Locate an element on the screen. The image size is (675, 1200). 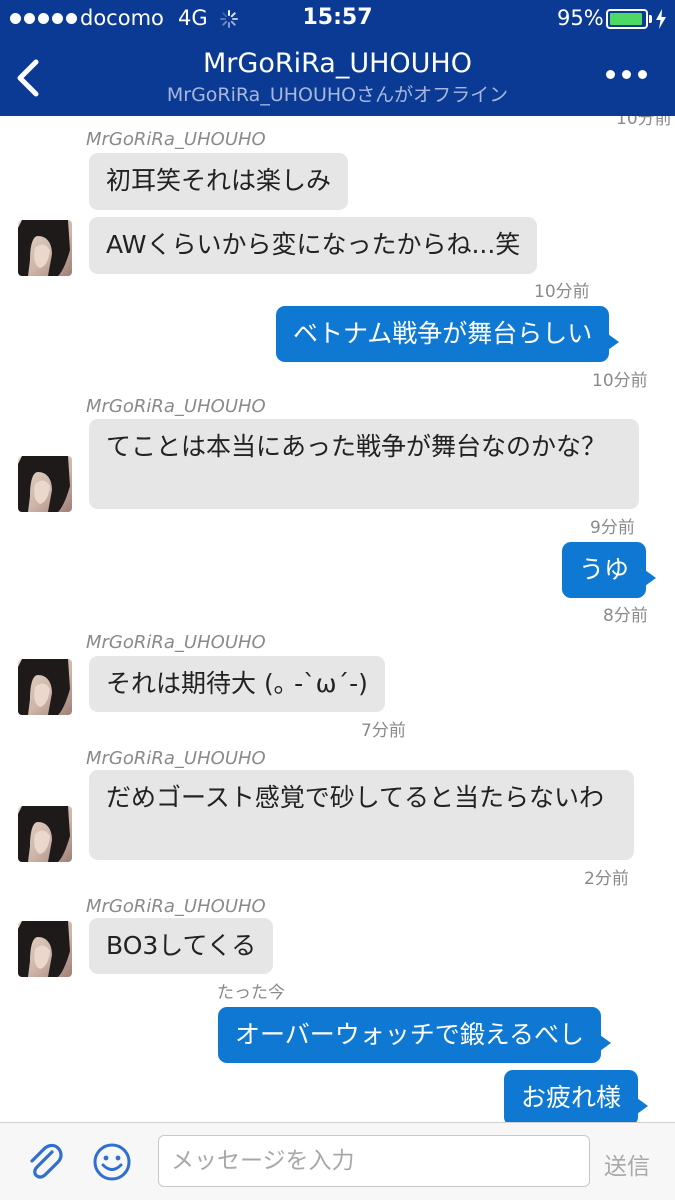
battery-icon is located at coordinates (627, 19).